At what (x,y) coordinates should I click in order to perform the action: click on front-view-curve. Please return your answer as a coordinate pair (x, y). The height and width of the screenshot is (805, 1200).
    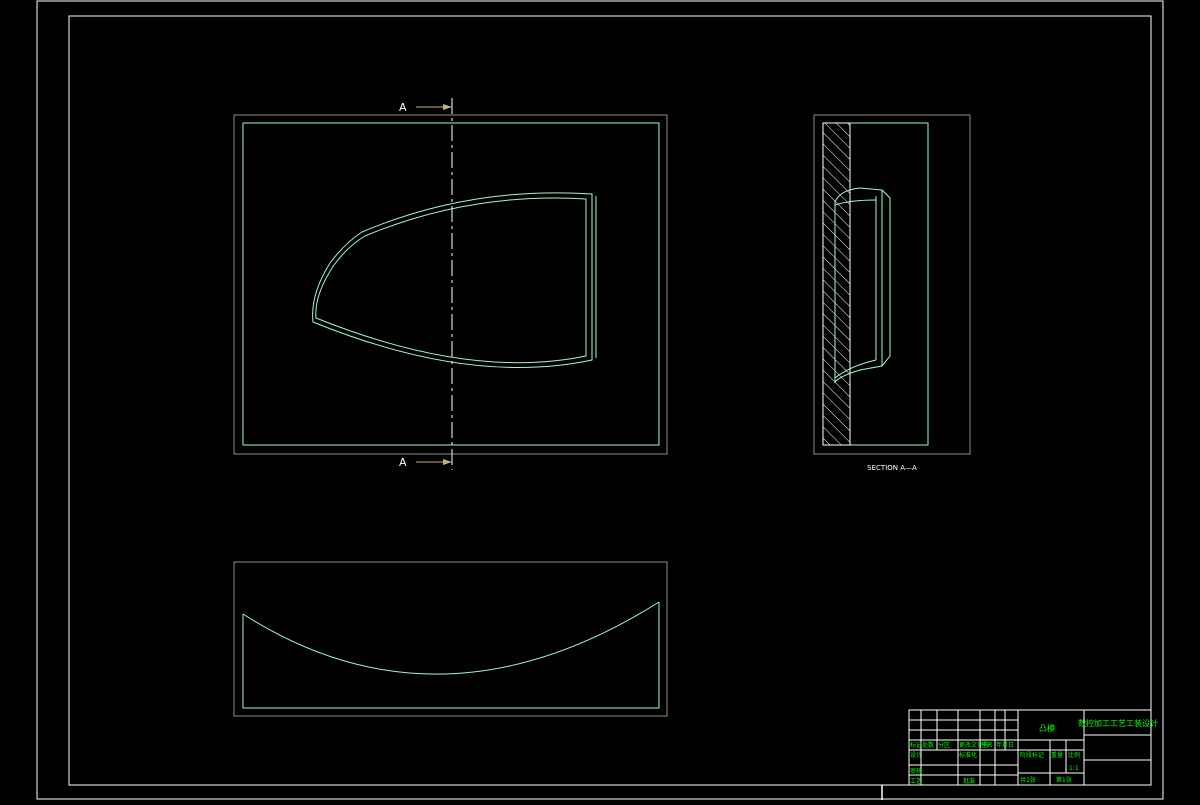
    Looking at the image, I should click on (451, 638).